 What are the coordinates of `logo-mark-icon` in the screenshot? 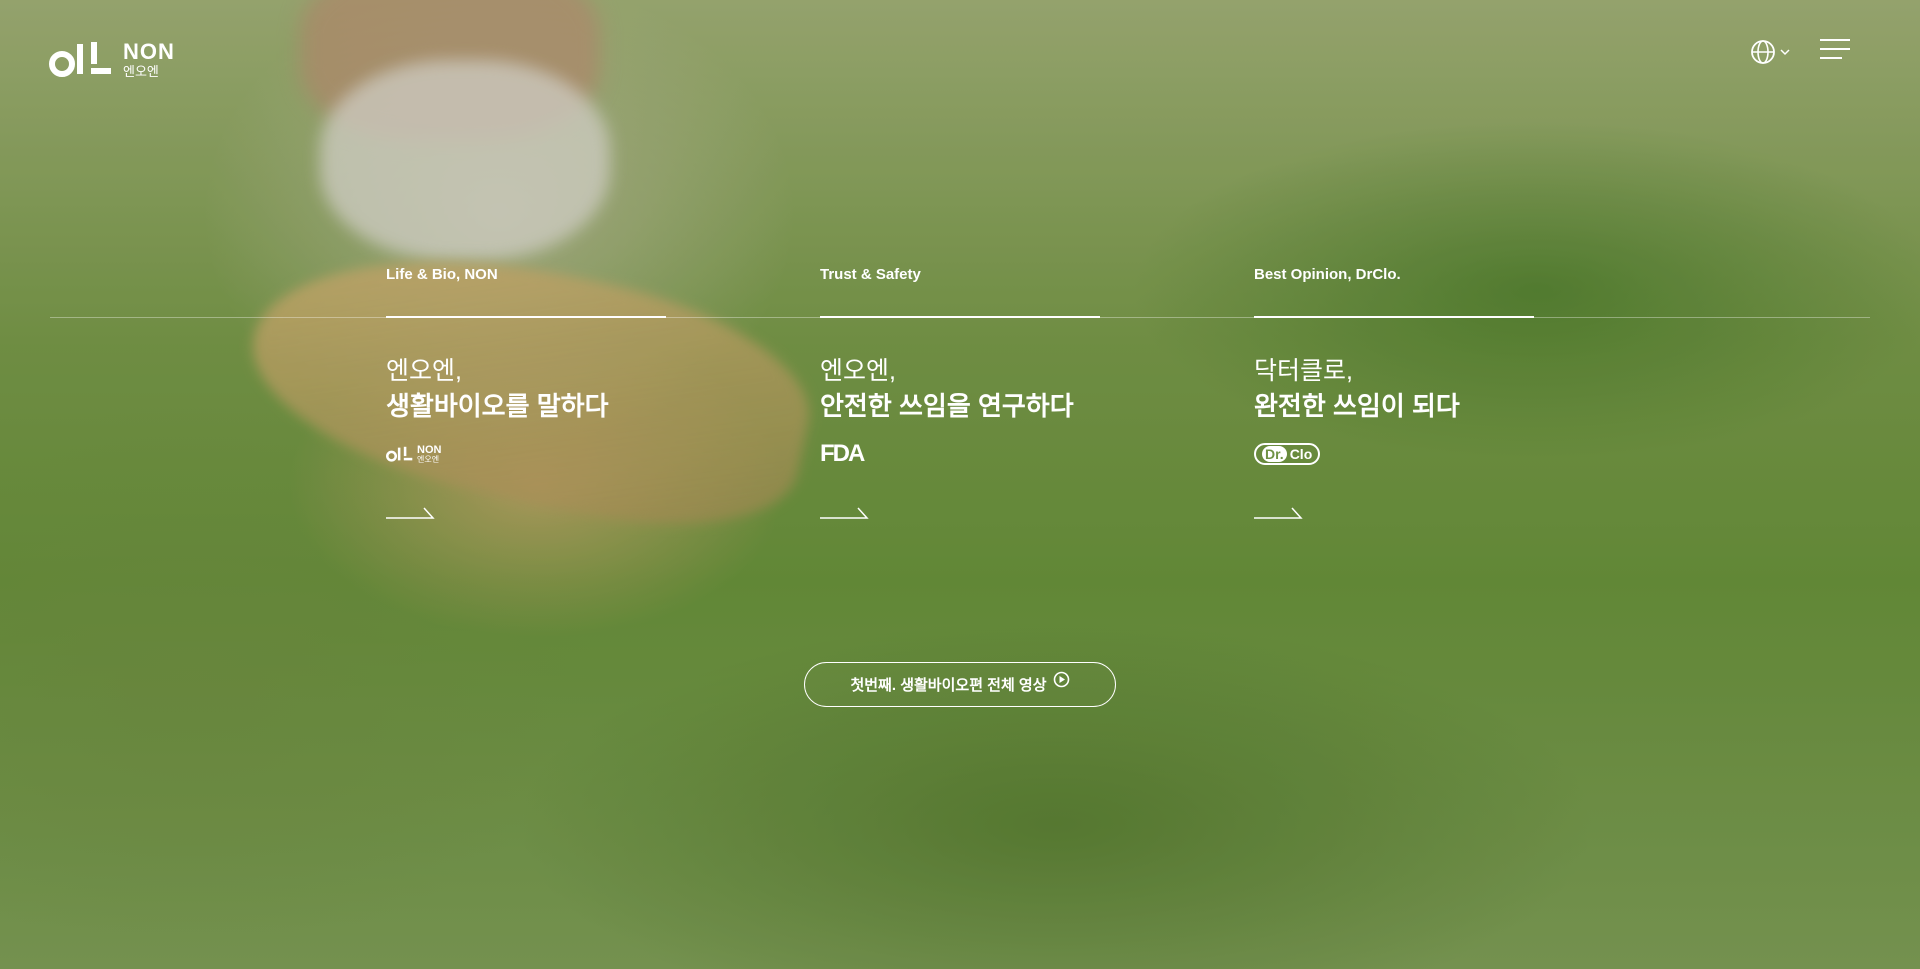 It's located at (80, 59).